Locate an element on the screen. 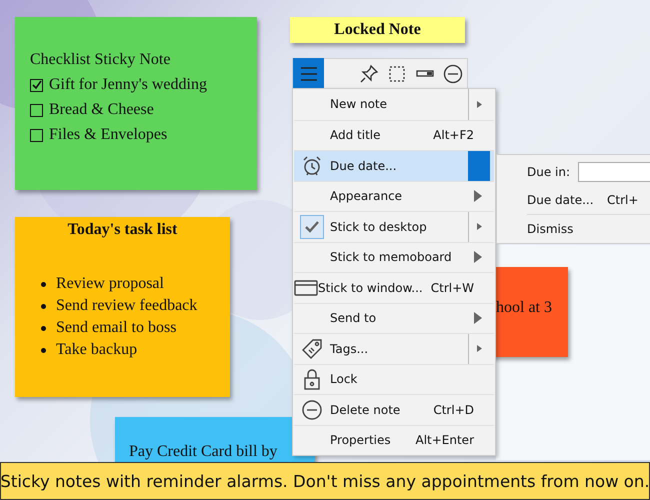 The height and width of the screenshot is (500, 650). field-label: Due in: is located at coordinates (548, 172).